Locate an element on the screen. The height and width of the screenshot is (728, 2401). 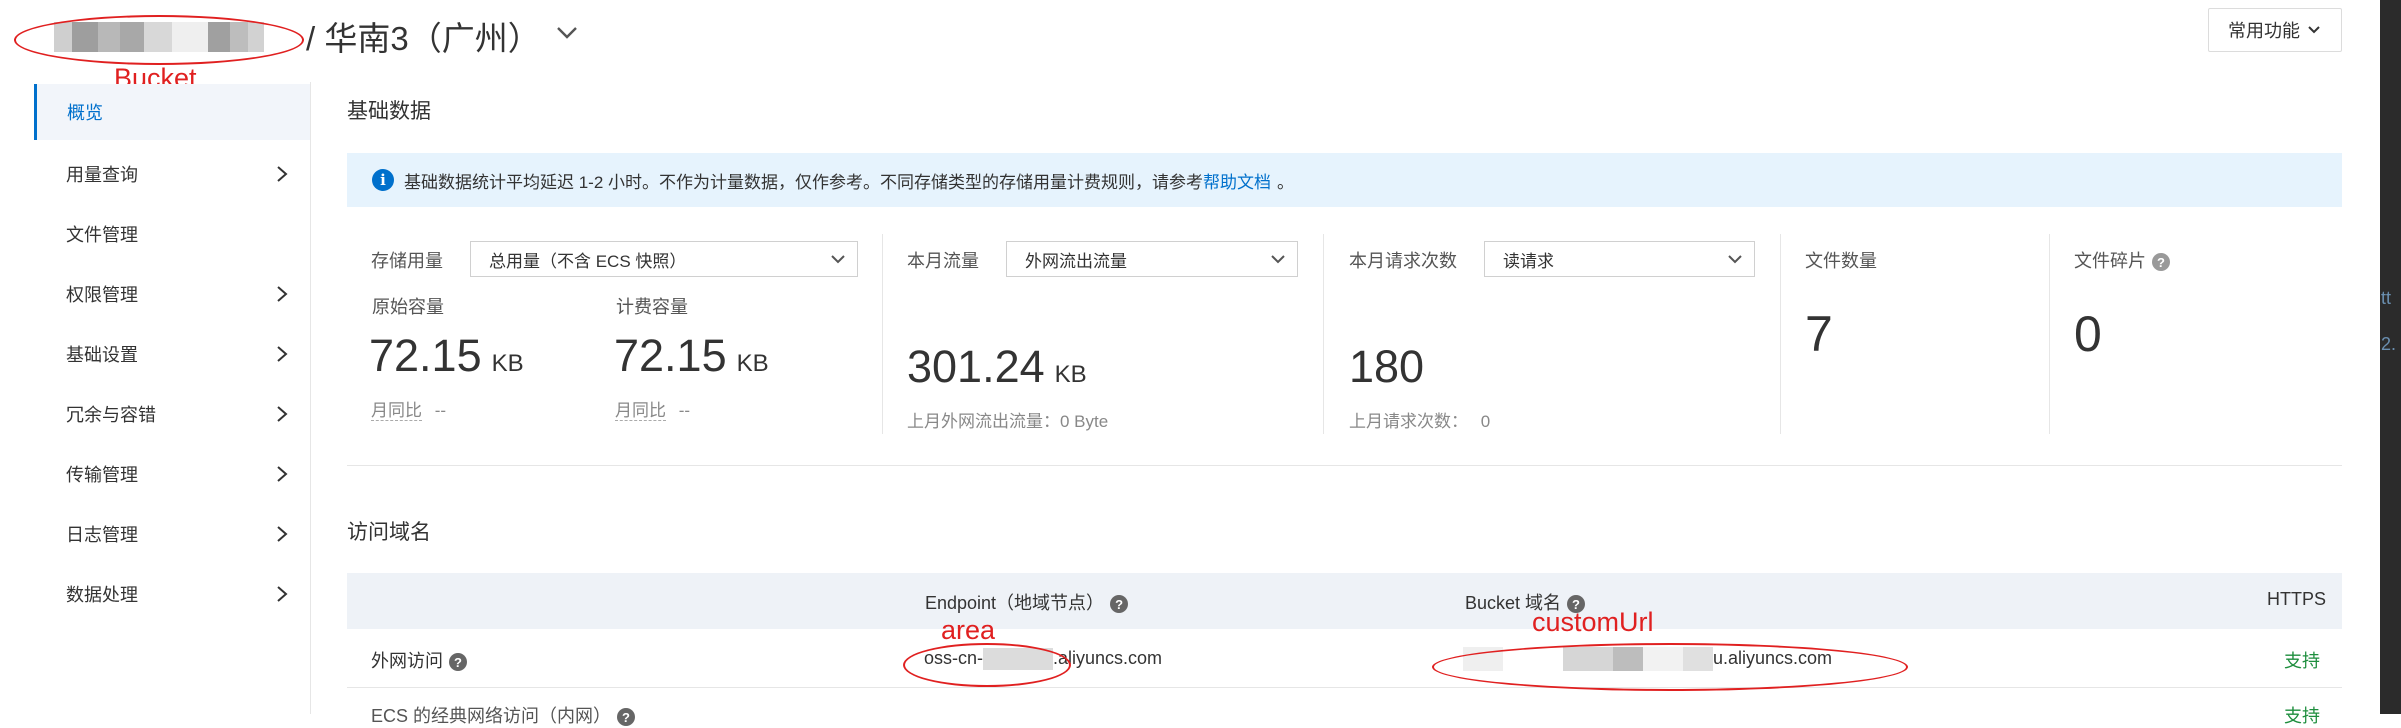
traffic-unit: KB is located at coordinates (1070, 374).